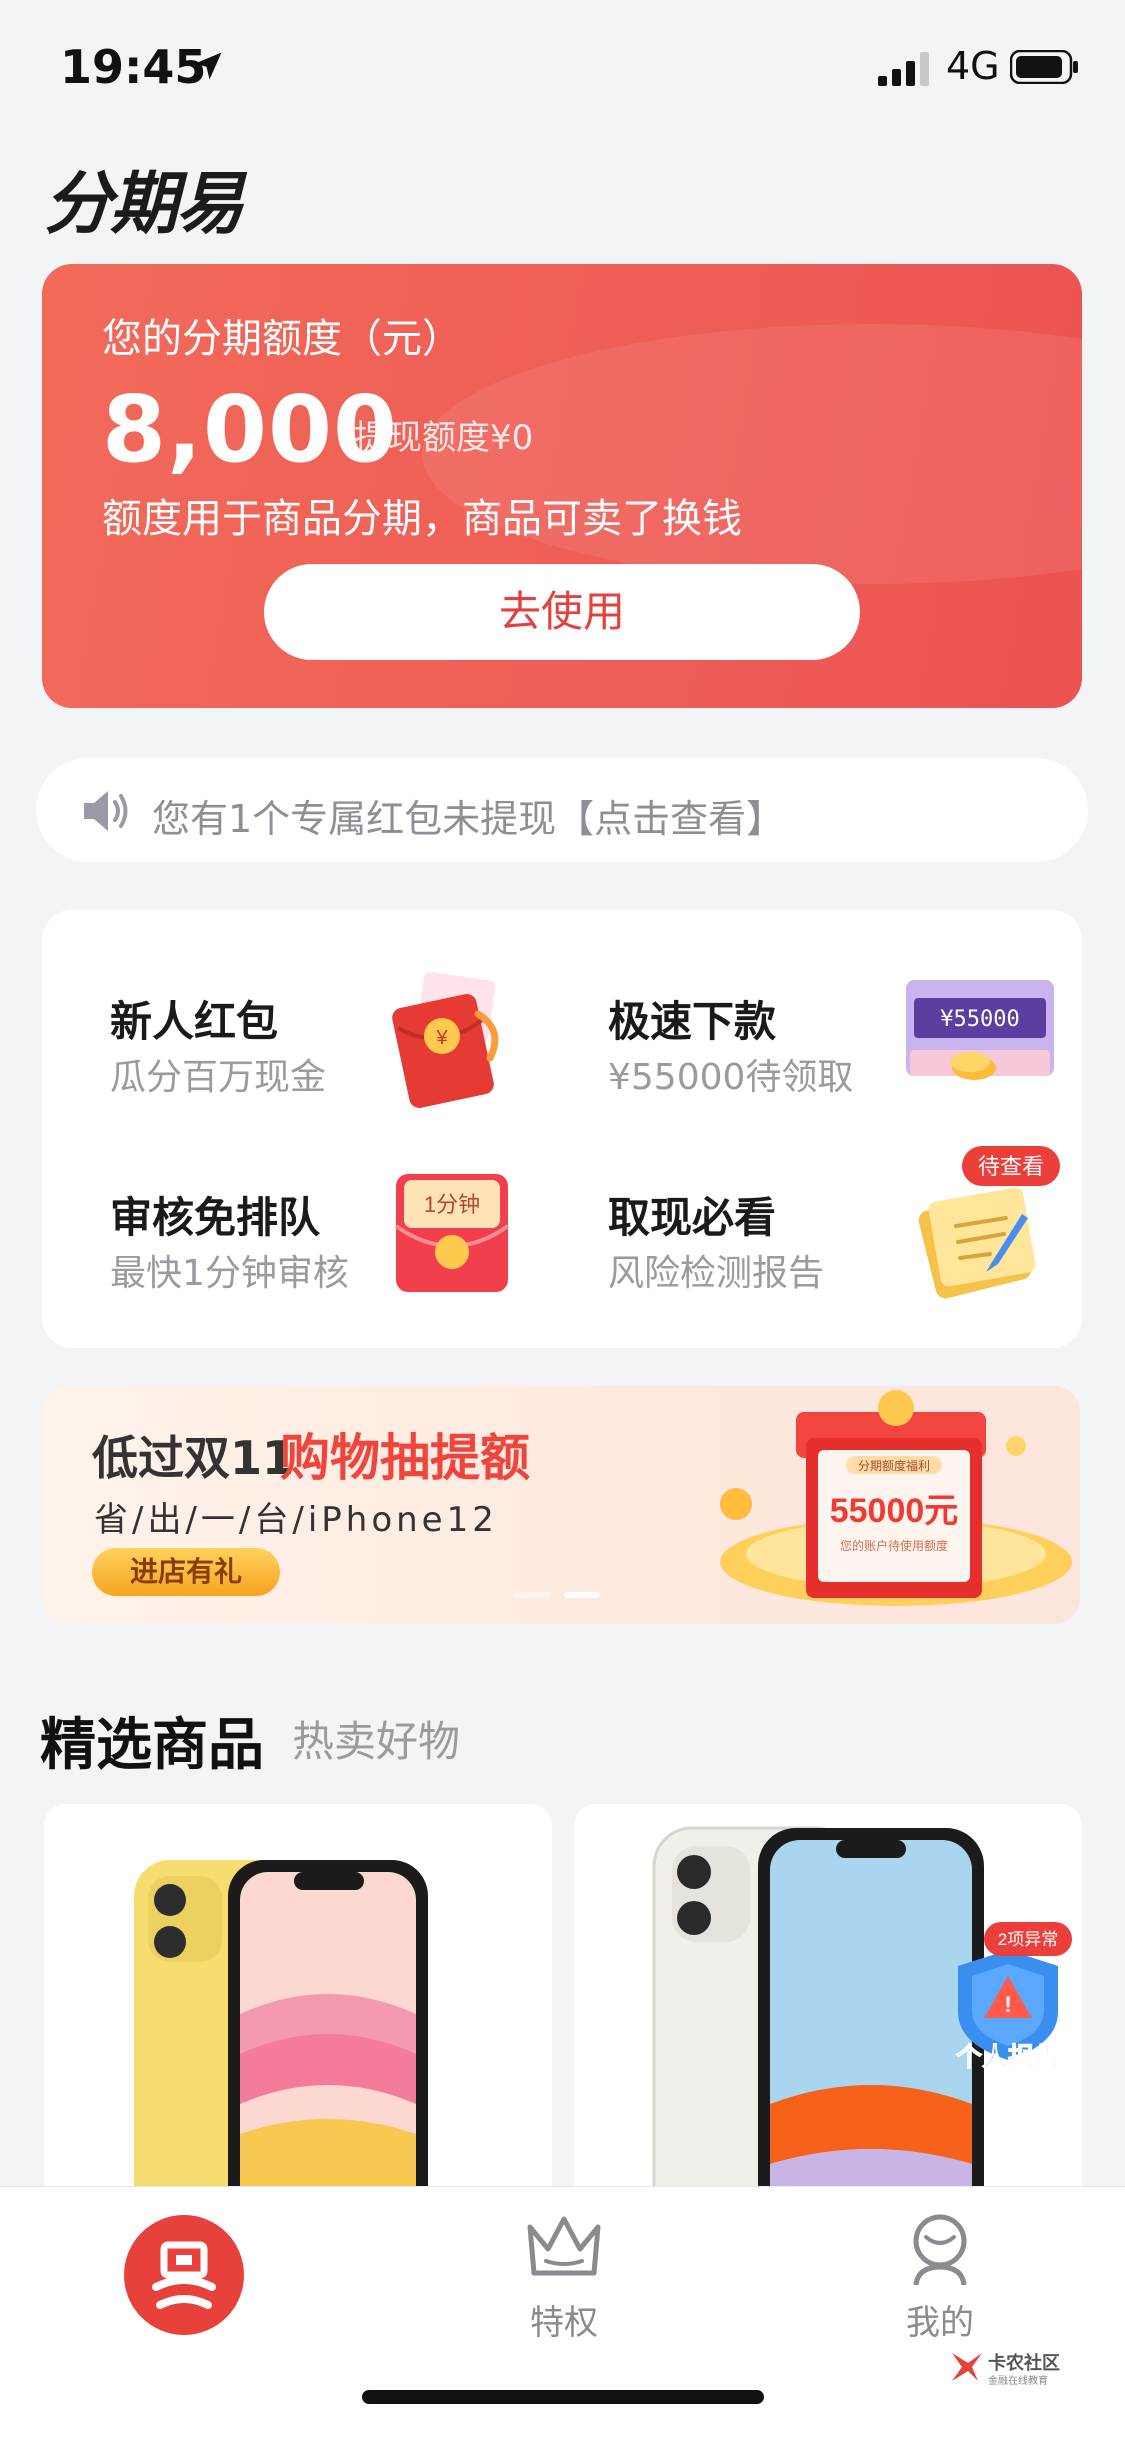  I want to click on home-logo-icon, so click(184, 2275).